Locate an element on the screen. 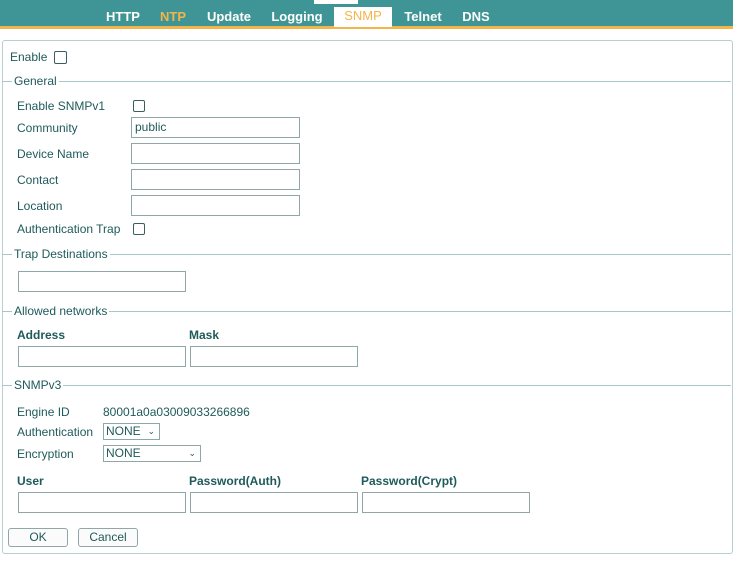 This screenshot has width=733, height=588. authentication-label: Authentication is located at coordinates (55, 432).